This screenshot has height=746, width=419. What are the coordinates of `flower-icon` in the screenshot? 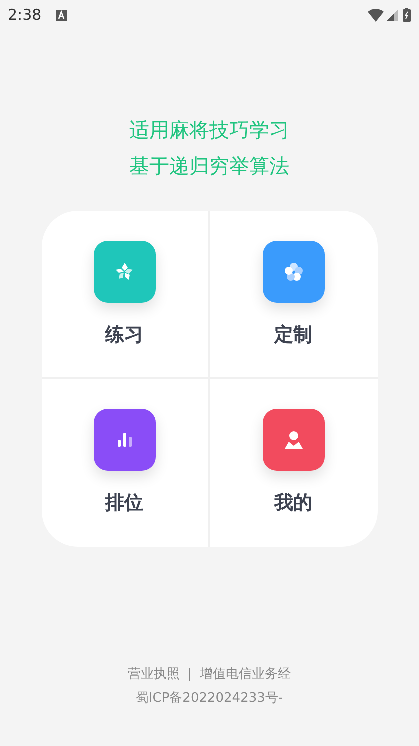 It's located at (293, 272).